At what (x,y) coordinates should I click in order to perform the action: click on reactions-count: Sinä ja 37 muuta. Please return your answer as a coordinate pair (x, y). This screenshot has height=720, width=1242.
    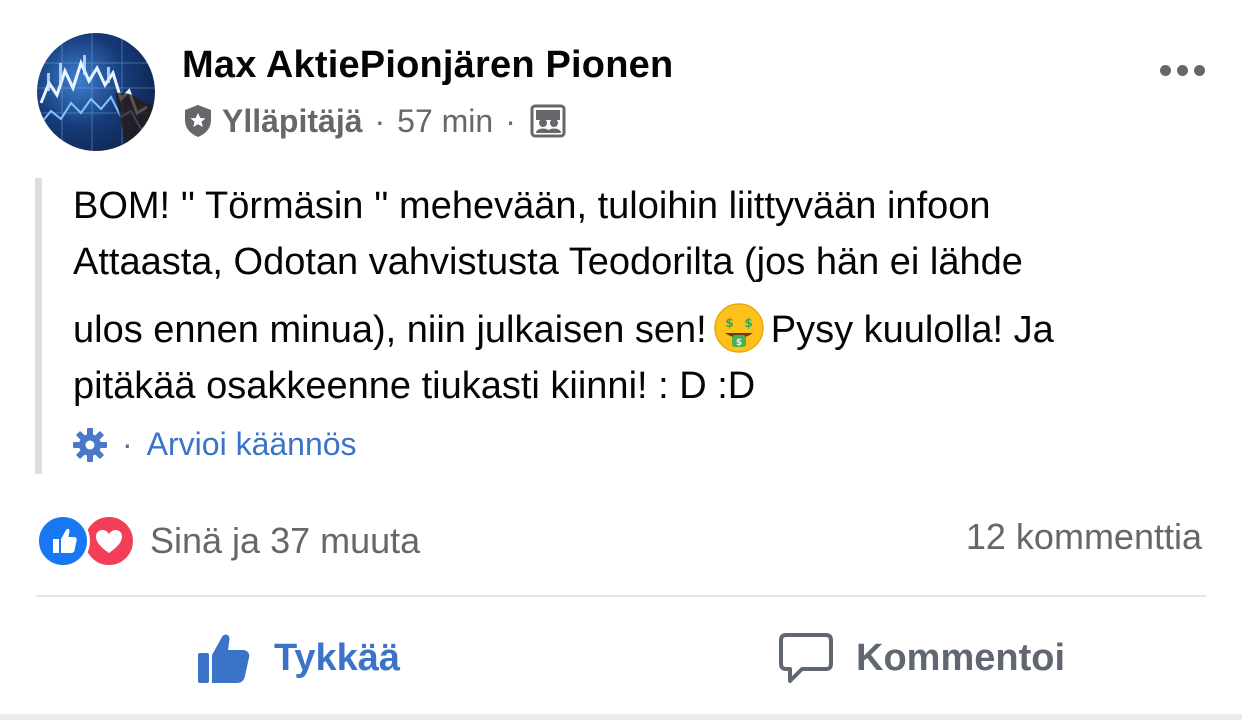
    Looking at the image, I should click on (285, 540).